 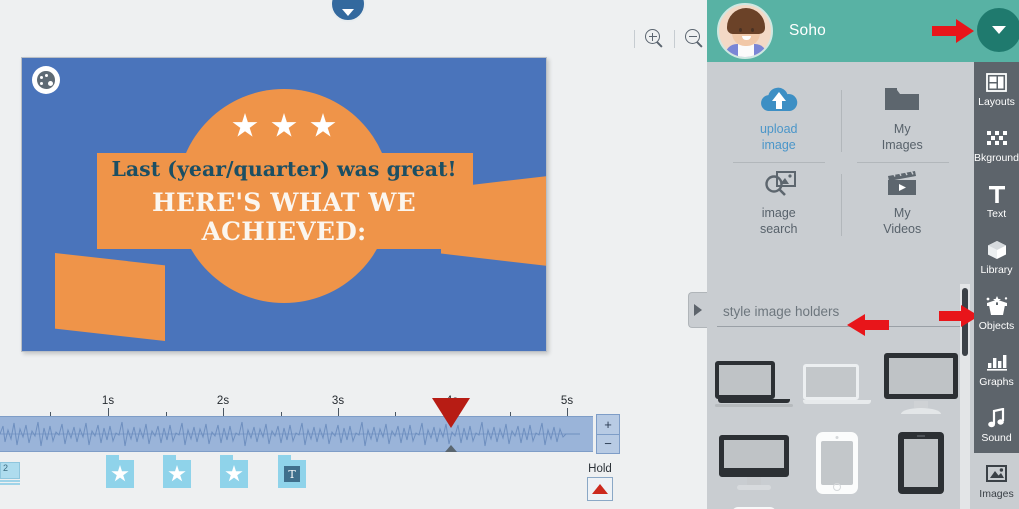 What do you see at coordinates (451, 448) in the screenshot?
I see `timeline-playhead-foot` at bounding box center [451, 448].